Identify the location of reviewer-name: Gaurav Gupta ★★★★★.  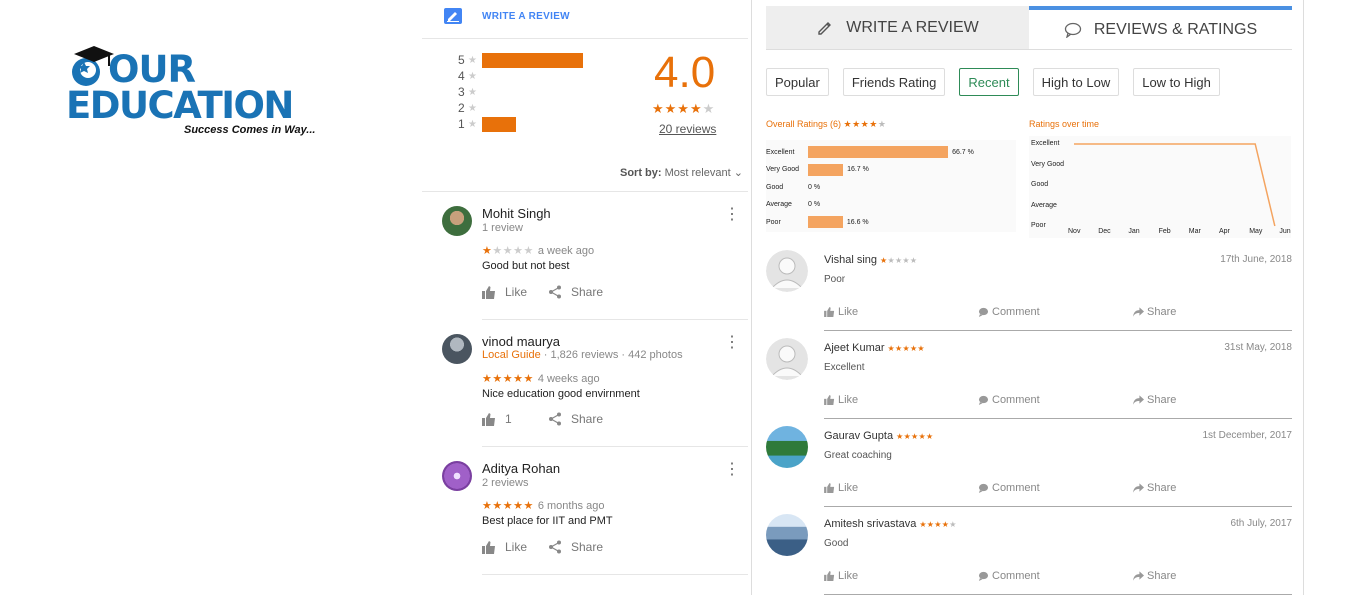
(878, 436).